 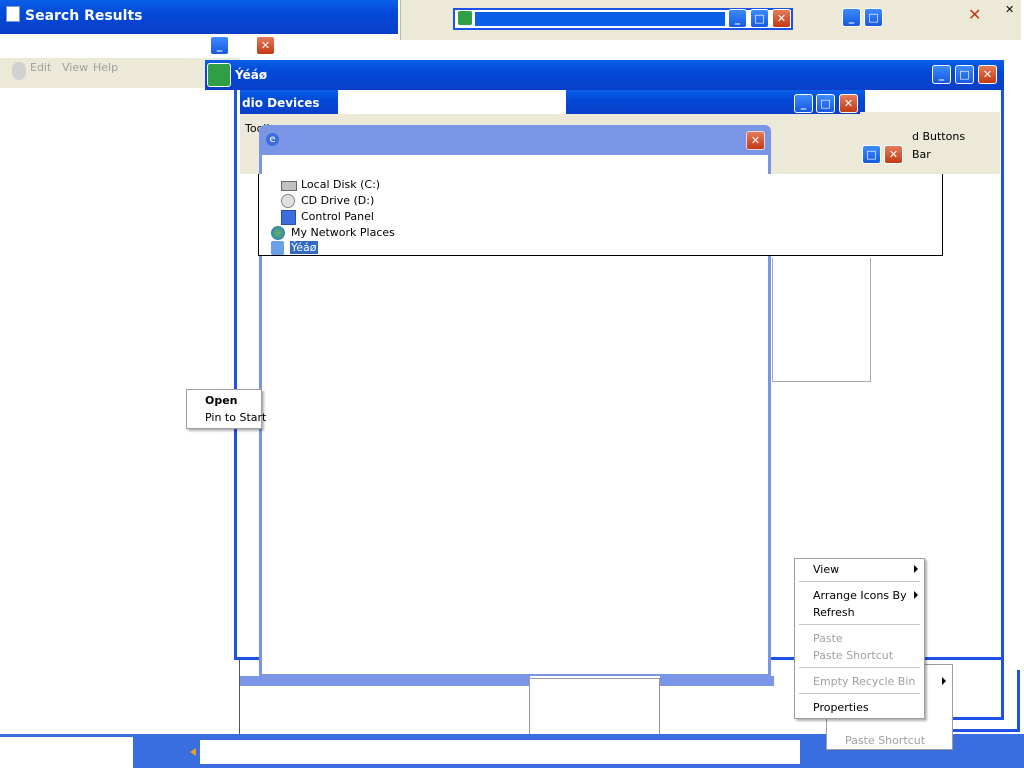 I want to click on ghost-maximize-button: □, so click(x=759, y=18).